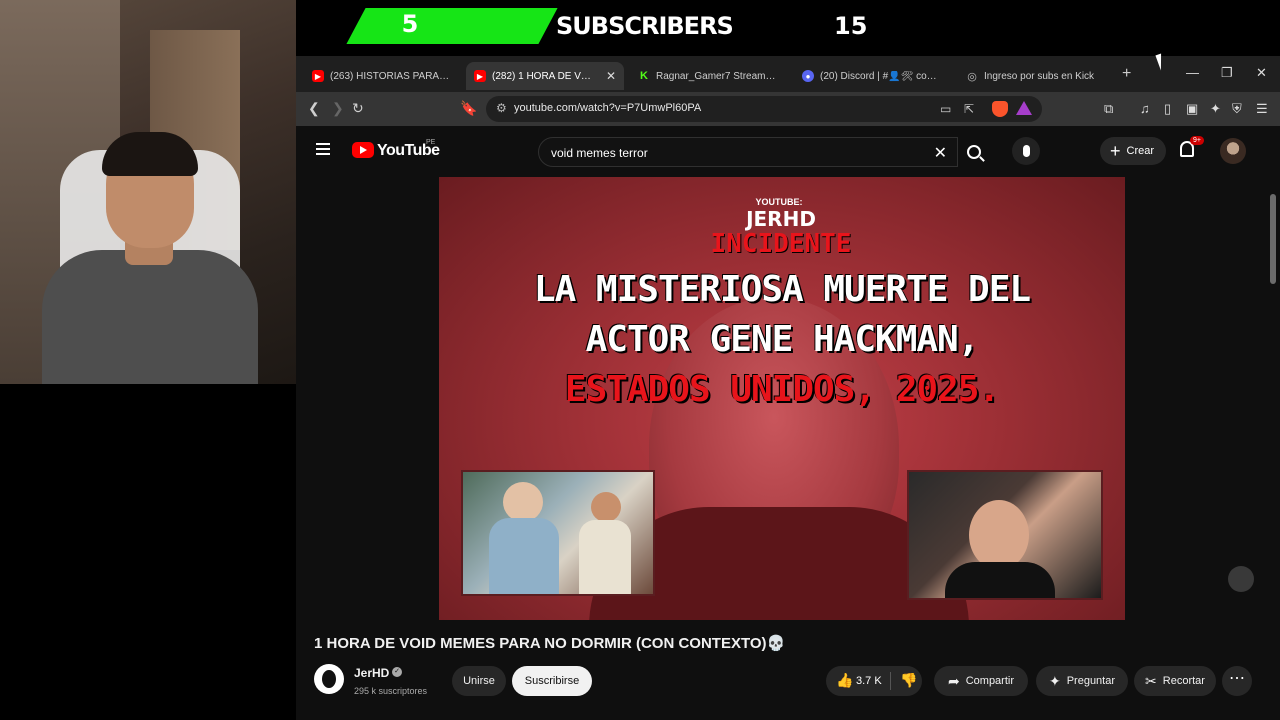  I want to click on clip-button: ✂ Recortar, so click(1175, 681).